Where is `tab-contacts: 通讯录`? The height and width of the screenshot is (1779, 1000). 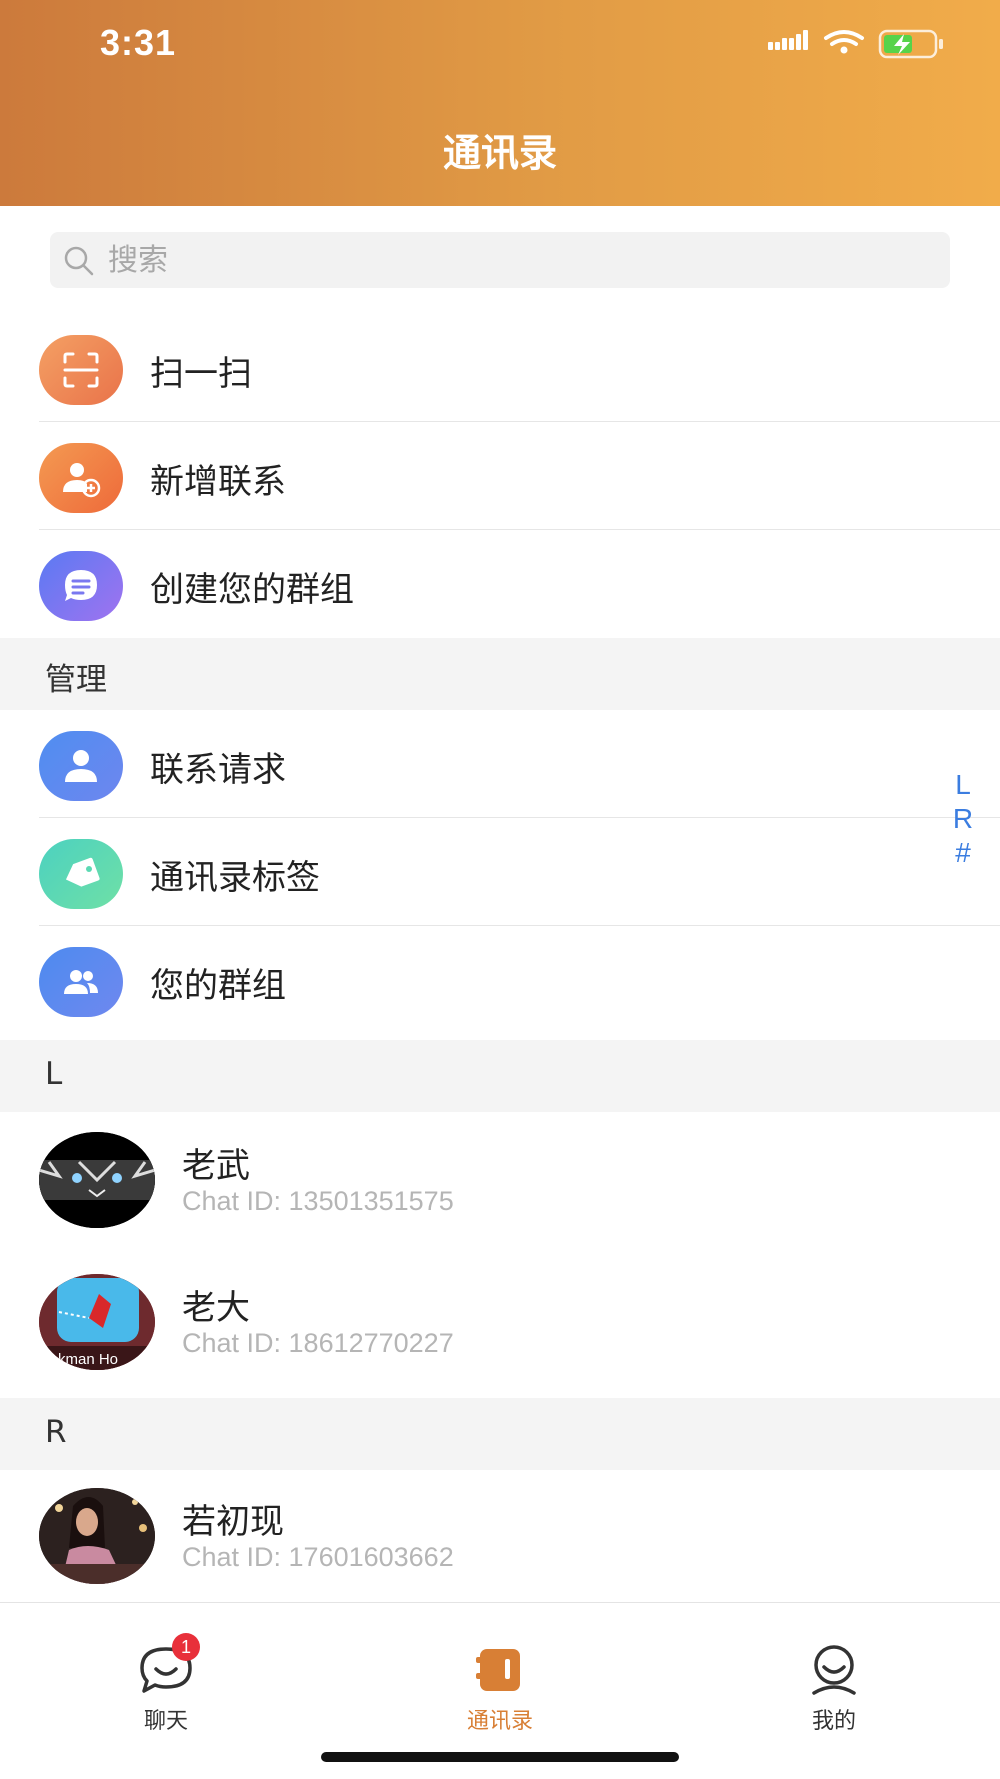
tab-contacts: 通讯录 is located at coordinates (500, 1673).